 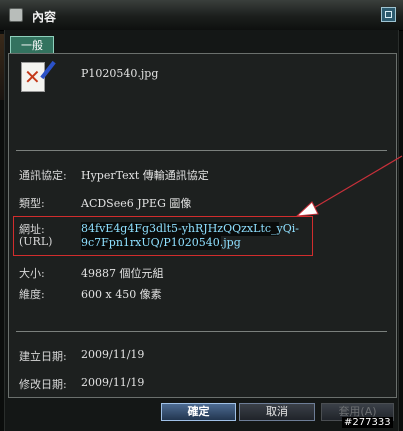 I want to click on watermark: #277333, so click(x=367, y=422).